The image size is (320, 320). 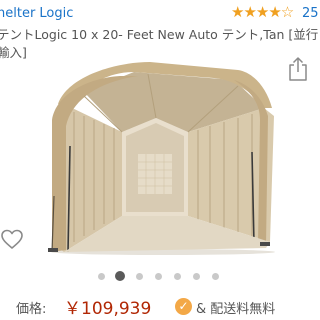 What do you see at coordinates (36, 13) in the screenshot?
I see `brand-link: helter Logic` at bounding box center [36, 13].